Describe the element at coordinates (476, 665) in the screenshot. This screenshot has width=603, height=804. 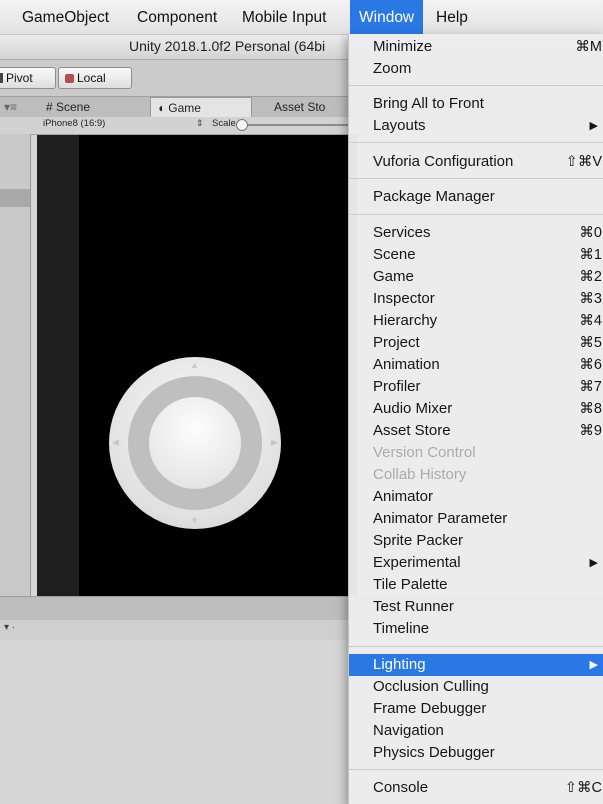
I see `menu-item-lighting: Lighting ▶` at that location.